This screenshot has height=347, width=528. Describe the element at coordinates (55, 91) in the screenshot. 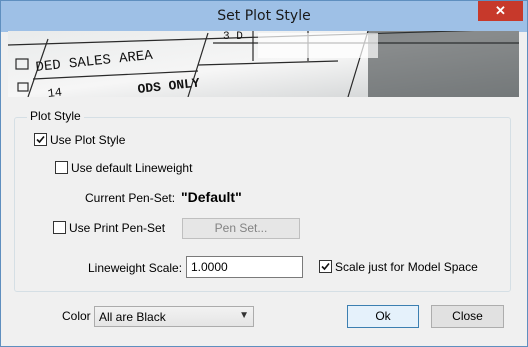

I see `banner-text-3: 14` at that location.